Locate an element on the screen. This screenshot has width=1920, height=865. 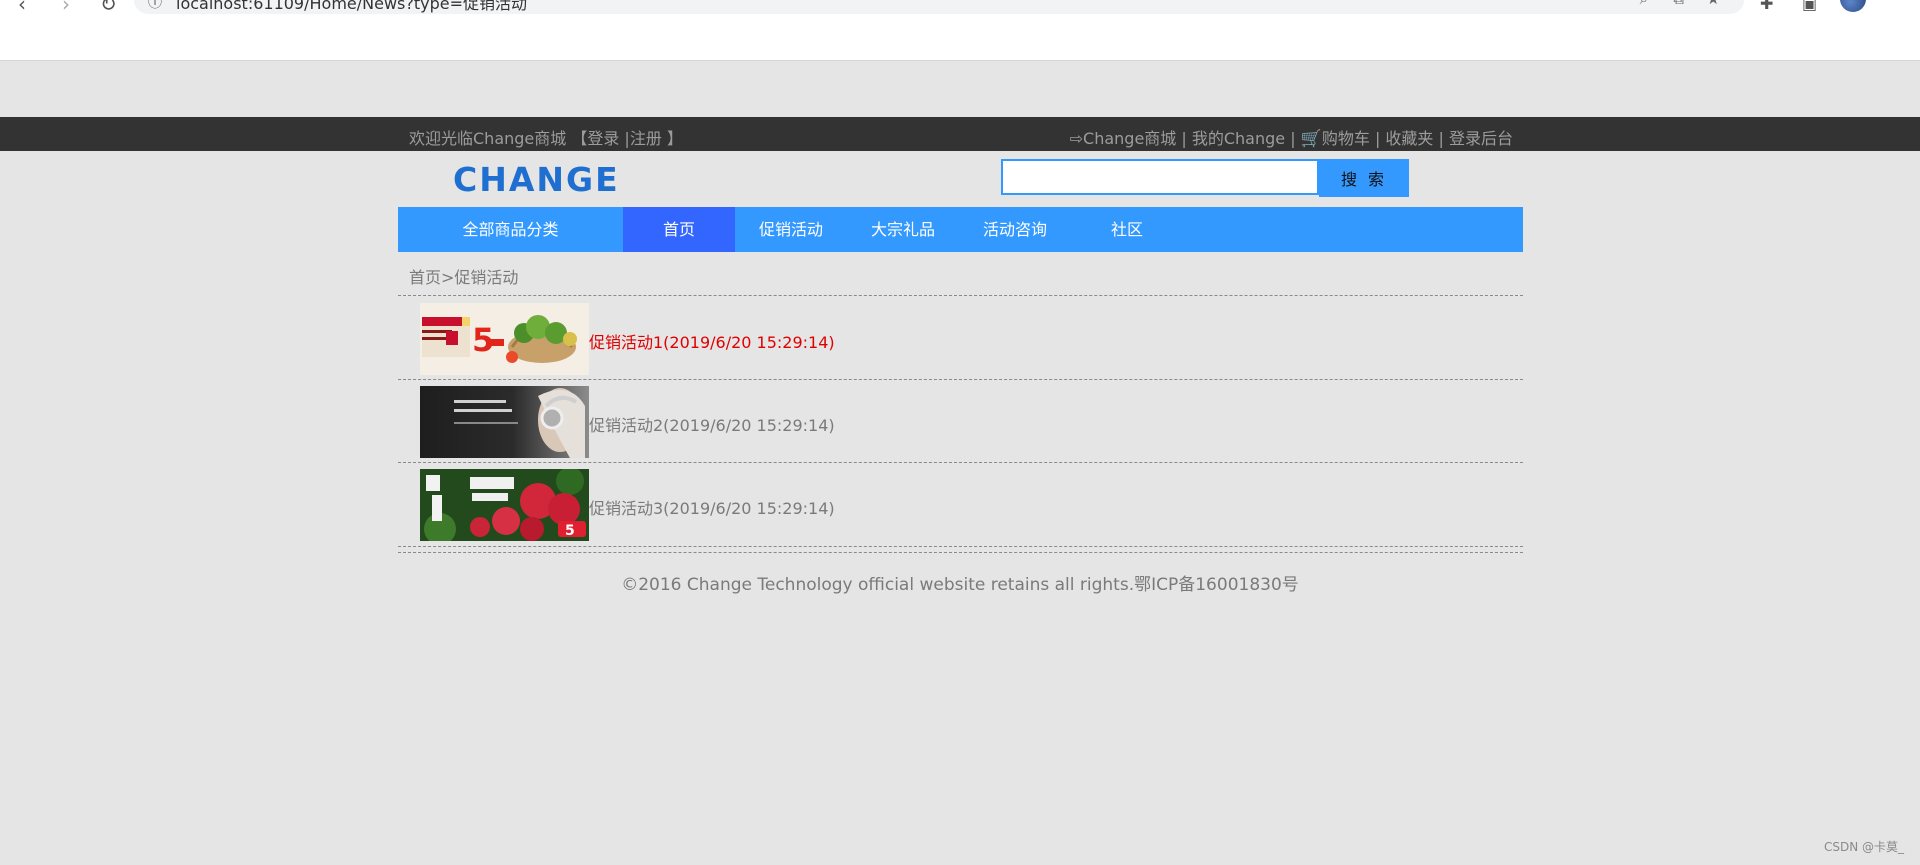
tab-window-icon: ▣ is located at coordinates (1809, 6).